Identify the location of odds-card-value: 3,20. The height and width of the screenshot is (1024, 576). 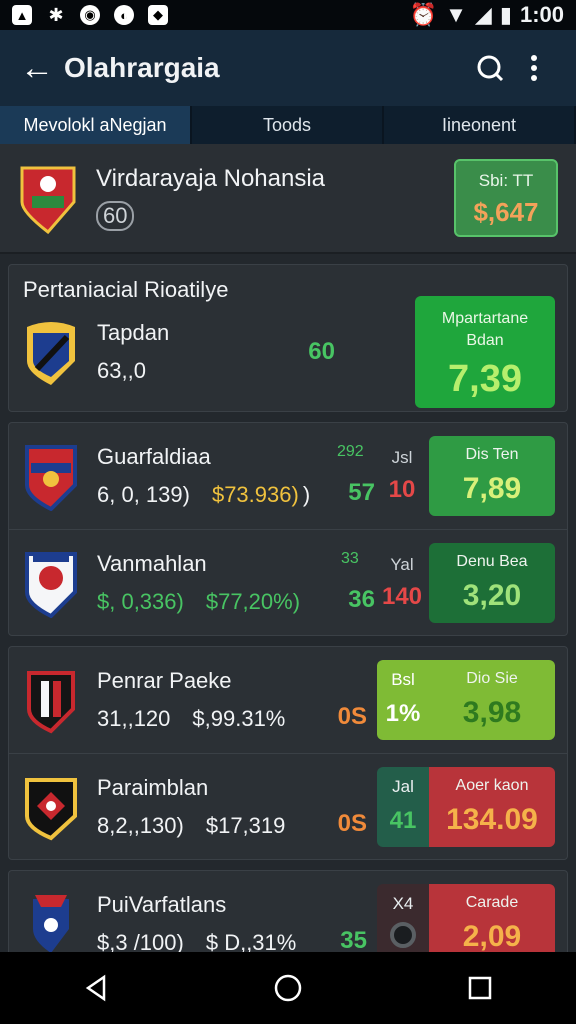
(492, 595).